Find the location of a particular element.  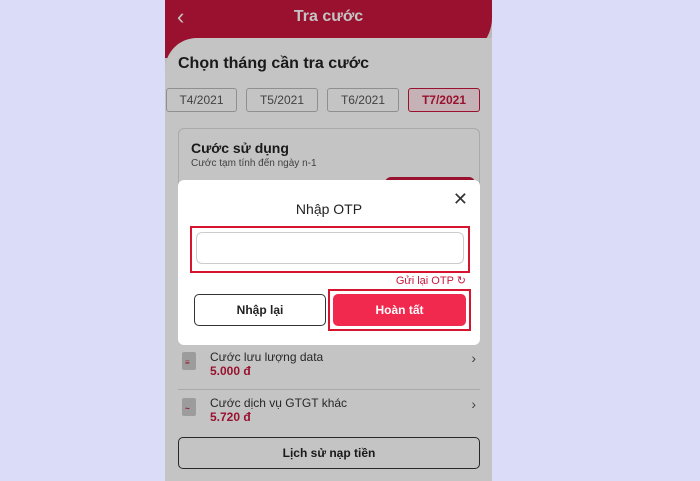

resend-otp-link: Gửi lại OTP ↻ is located at coordinates (431, 280).